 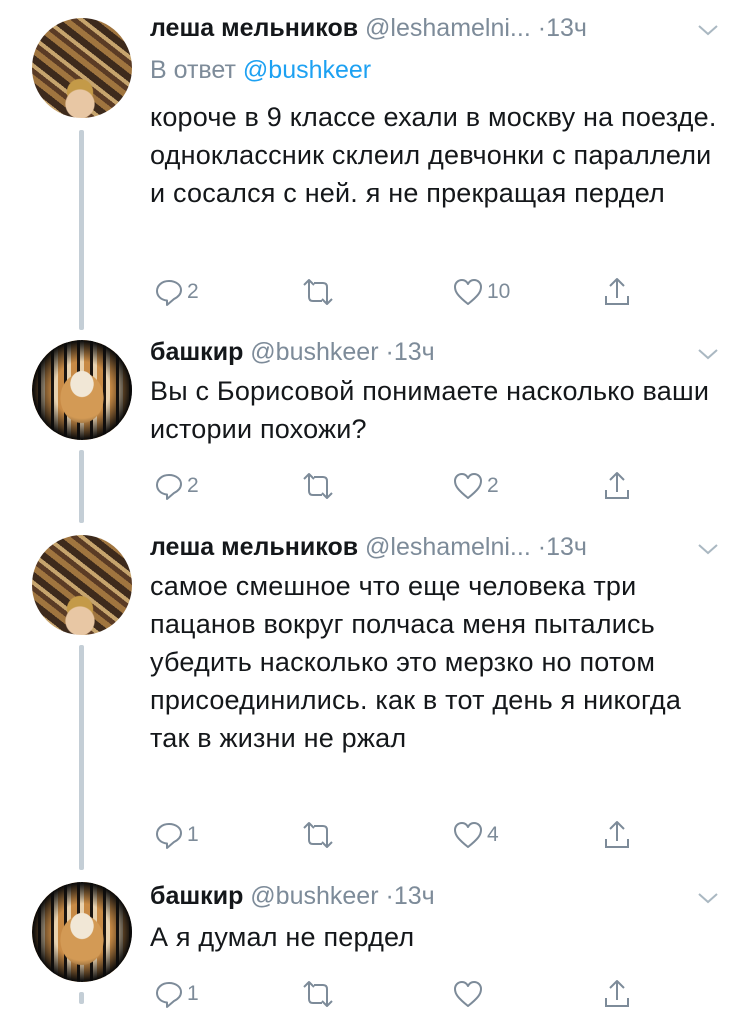 What do you see at coordinates (193, 70) in the screenshot?
I see `reply-prefix: В ответ` at bounding box center [193, 70].